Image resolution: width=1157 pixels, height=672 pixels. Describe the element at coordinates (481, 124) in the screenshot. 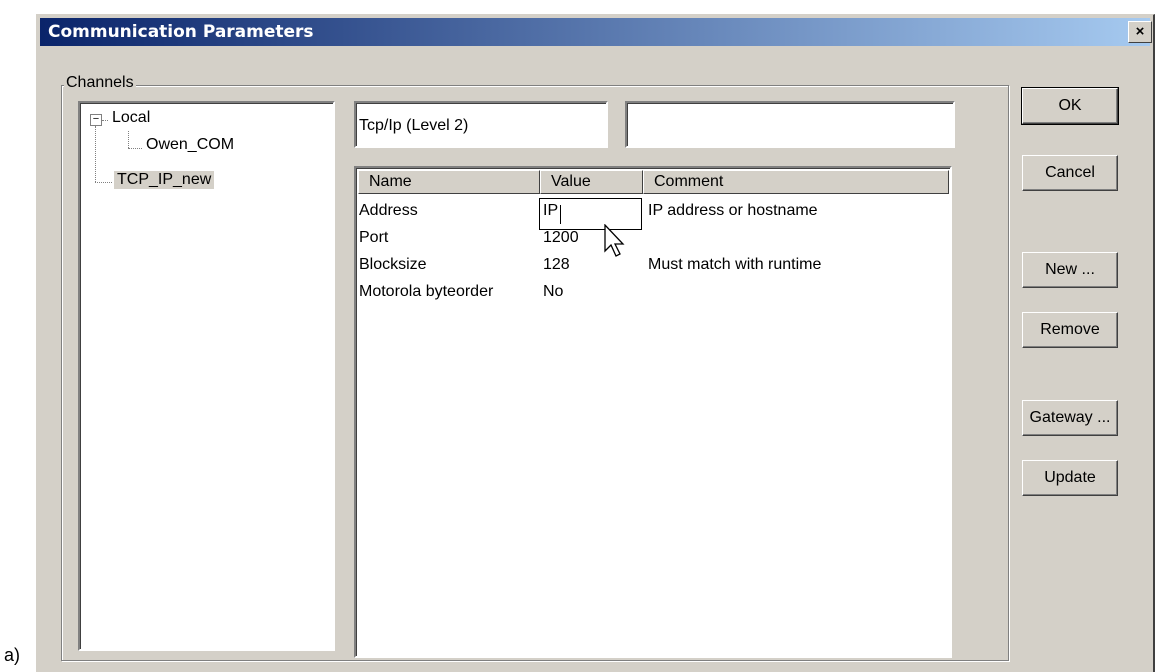

I see `driver-name-field: Tcp/Ip (Level 2)` at that location.